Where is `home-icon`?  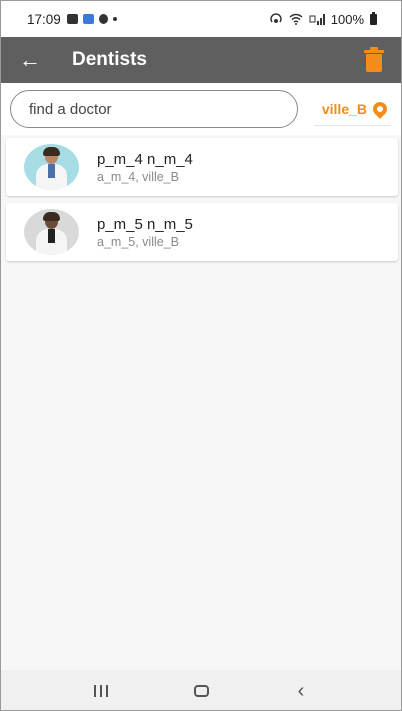 home-icon is located at coordinates (201, 691).